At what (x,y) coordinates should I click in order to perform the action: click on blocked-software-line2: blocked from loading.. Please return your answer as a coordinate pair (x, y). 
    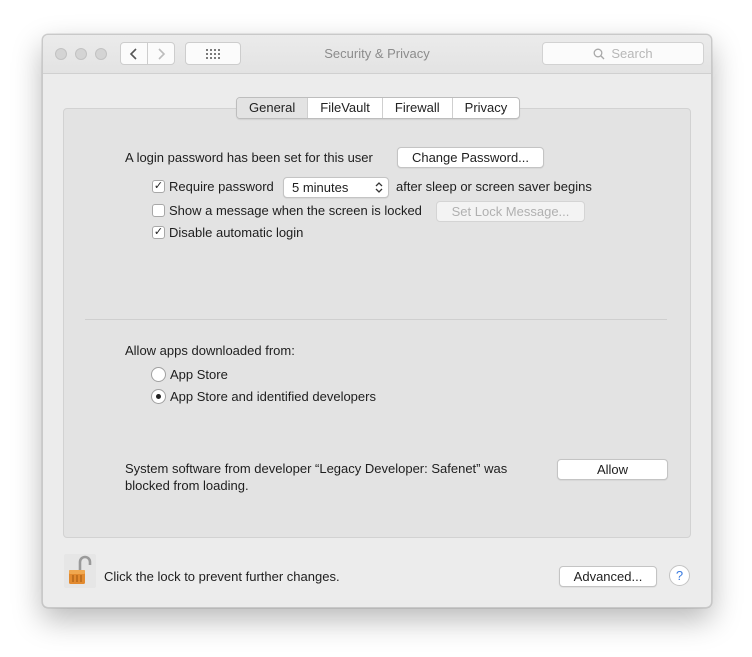
    Looking at the image, I should click on (187, 485).